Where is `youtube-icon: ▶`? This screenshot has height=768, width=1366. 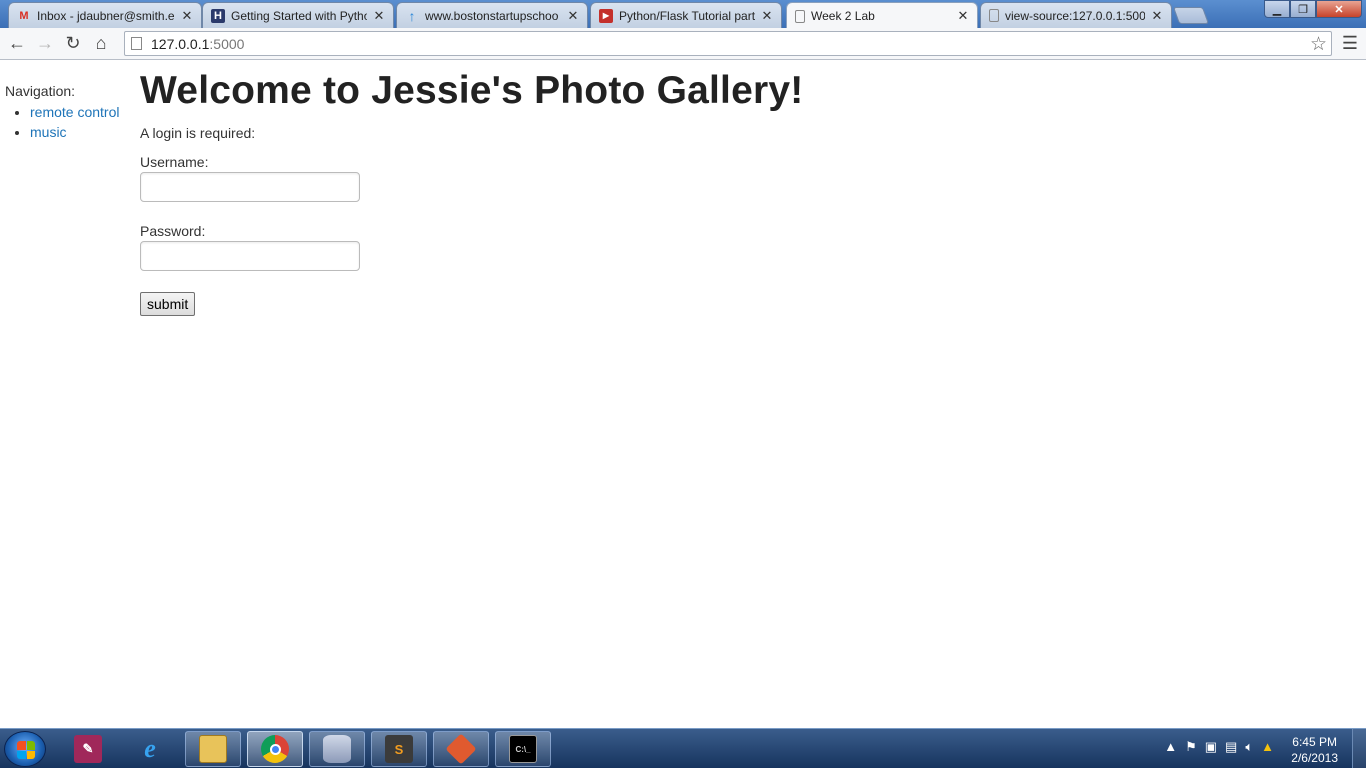
youtube-icon: ▶ is located at coordinates (606, 15).